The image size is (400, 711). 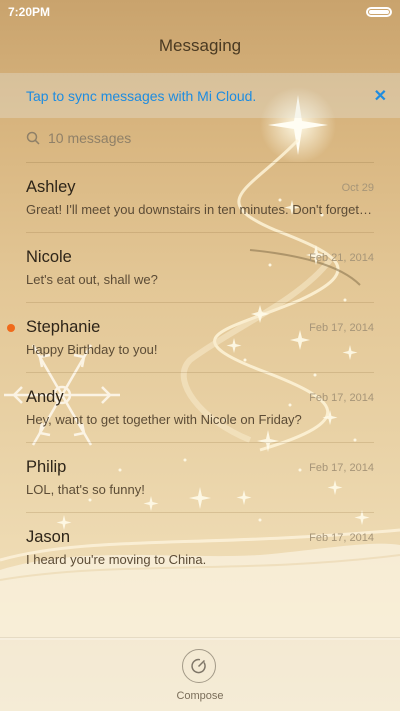 I want to click on search-icon, so click(x=33, y=138).